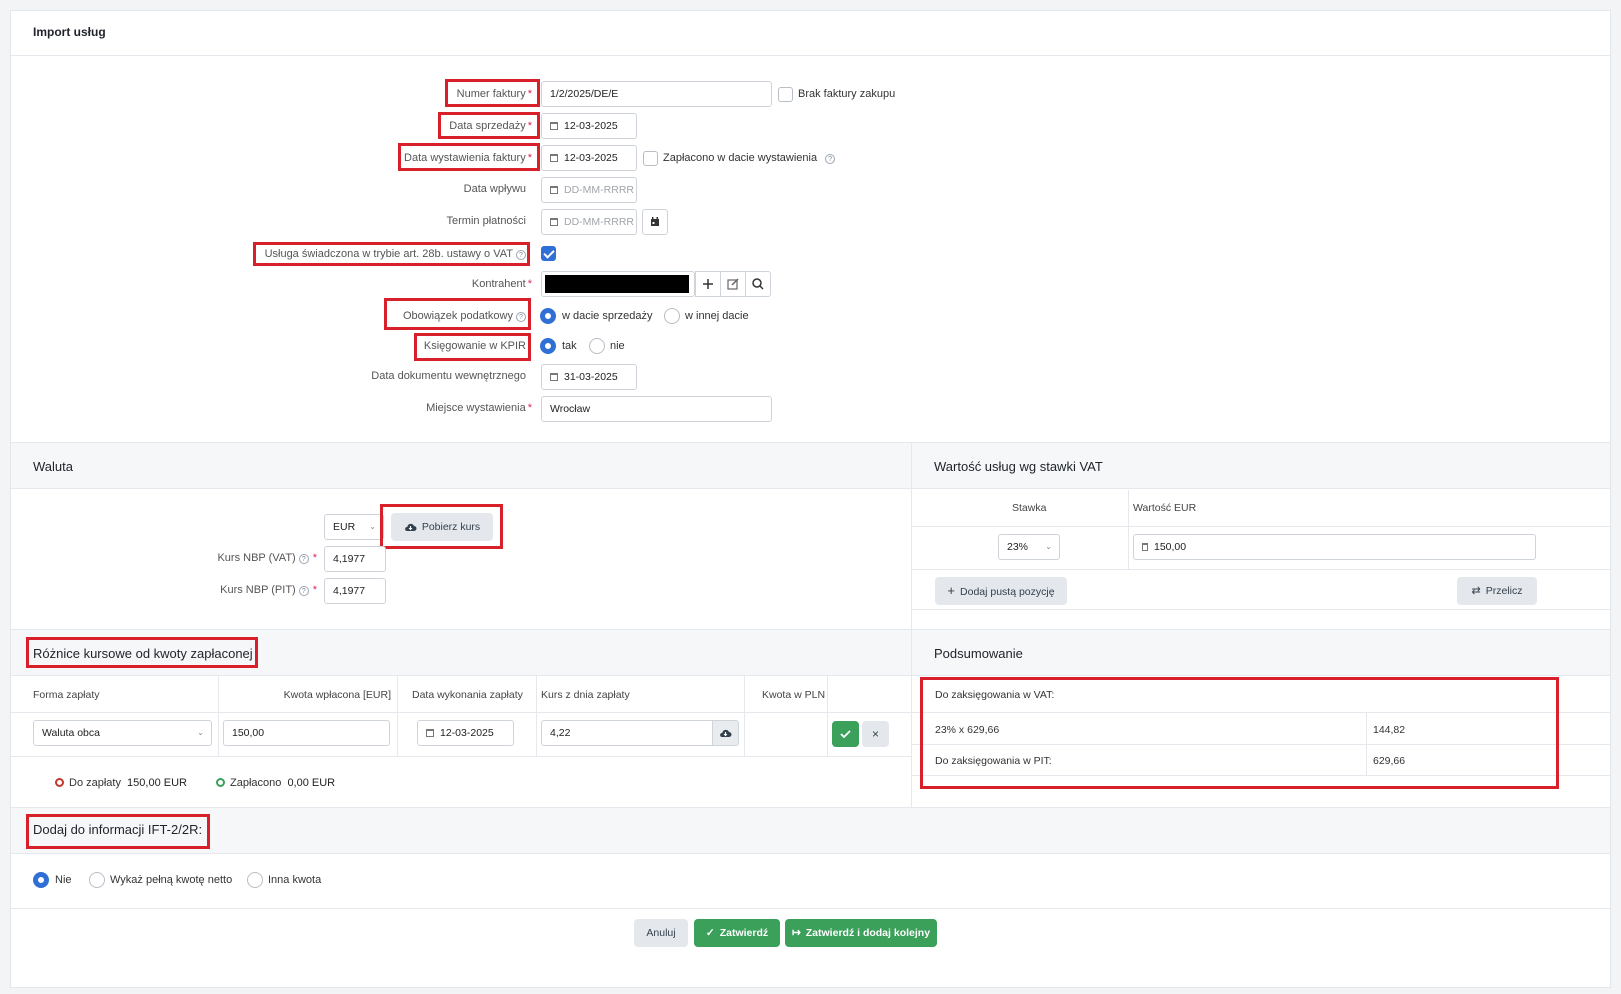 Image resolution: width=1621 pixels, height=994 pixels. What do you see at coordinates (810, 33) in the screenshot?
I see `page-header: Import usług` at bounding box center [810, 33].